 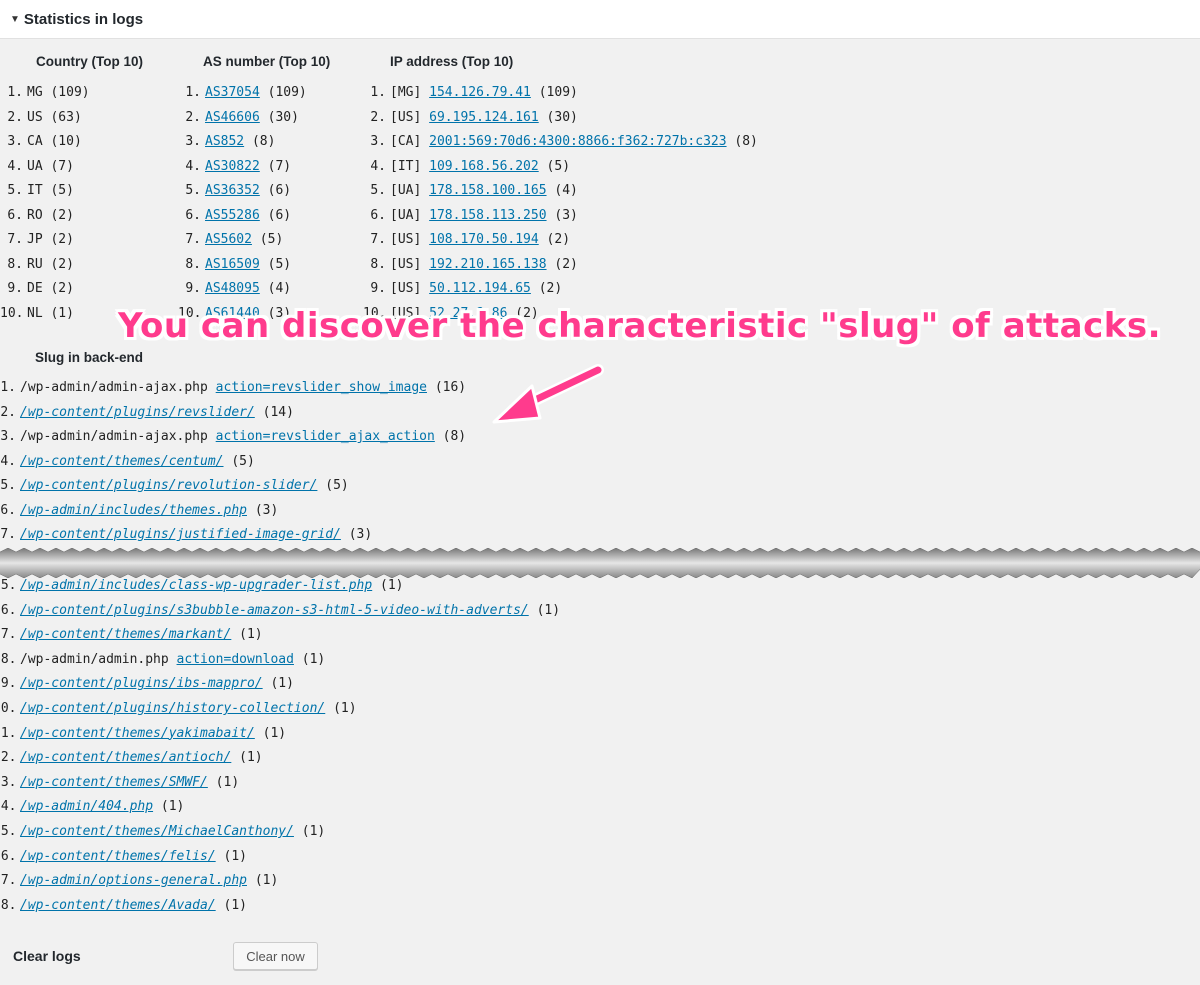 I want to click on country-tag: [UA], so click(x=406, y=190).